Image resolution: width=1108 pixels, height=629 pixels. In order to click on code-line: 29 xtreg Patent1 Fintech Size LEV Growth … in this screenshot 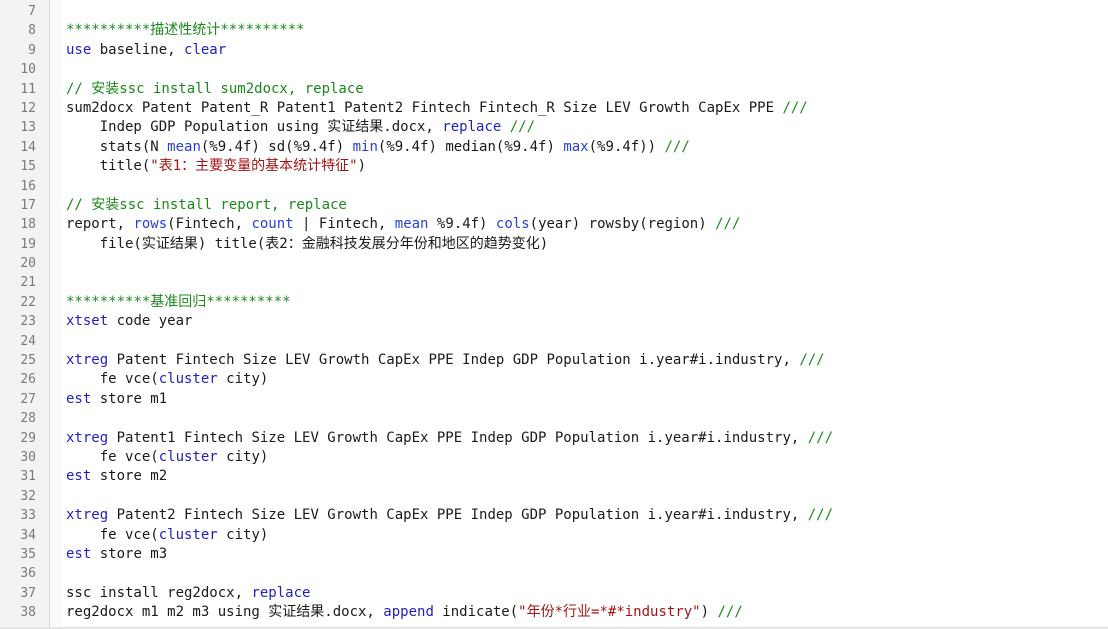, I will do `click(554, 438)`.